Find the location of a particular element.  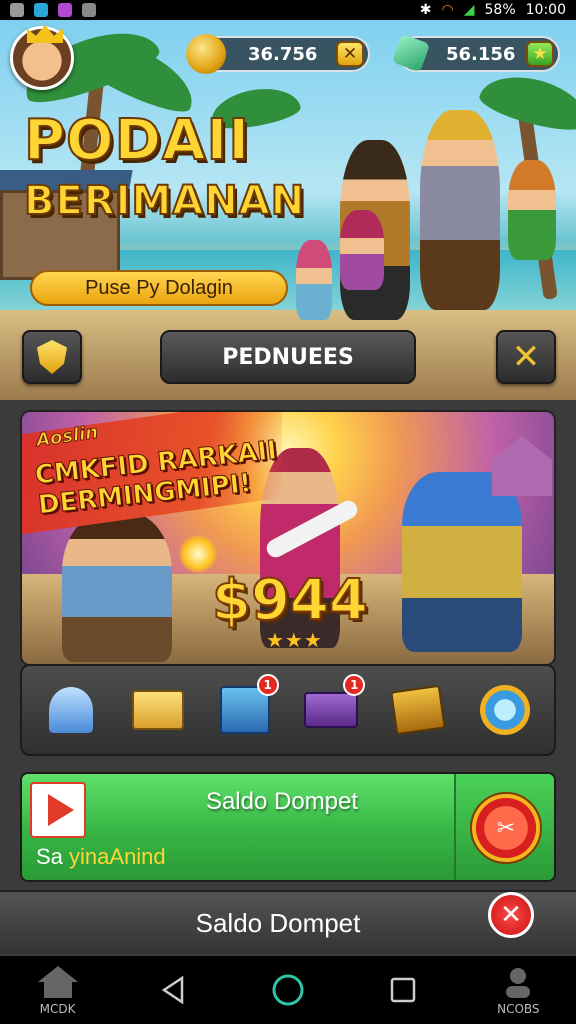

item-bell is located at coordinates (71, 710).